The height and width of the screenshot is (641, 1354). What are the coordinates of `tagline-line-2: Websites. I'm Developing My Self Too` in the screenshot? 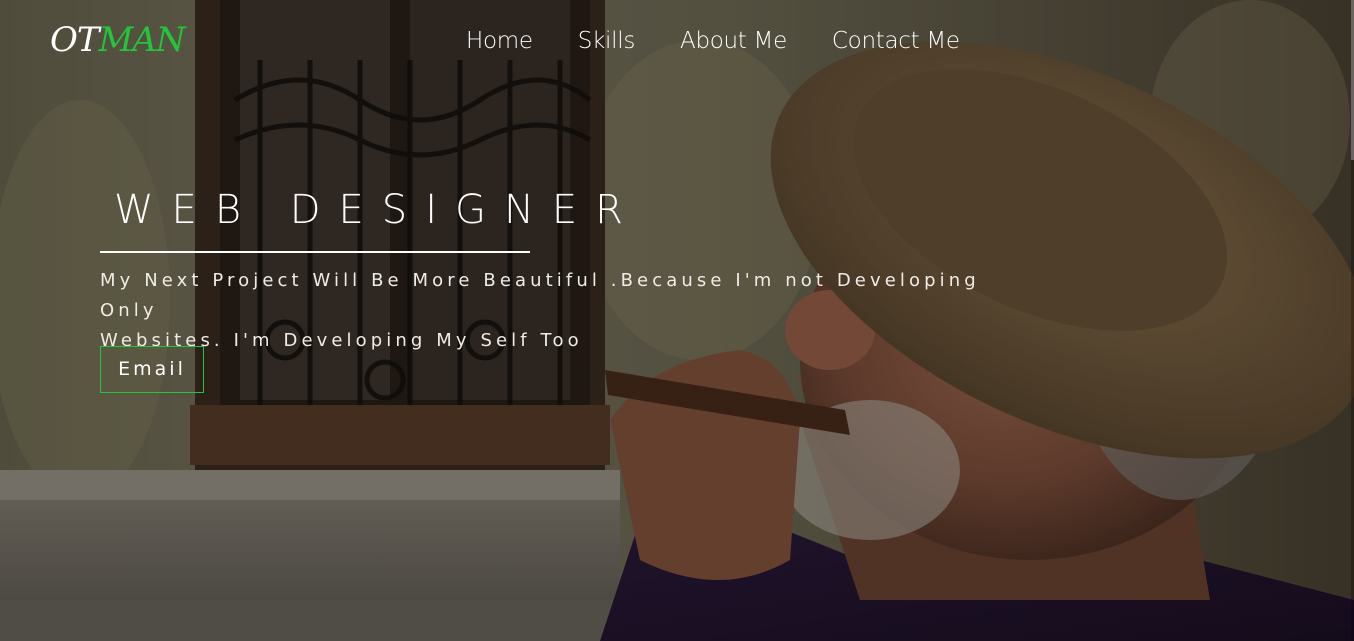 It's located at (341, 340).